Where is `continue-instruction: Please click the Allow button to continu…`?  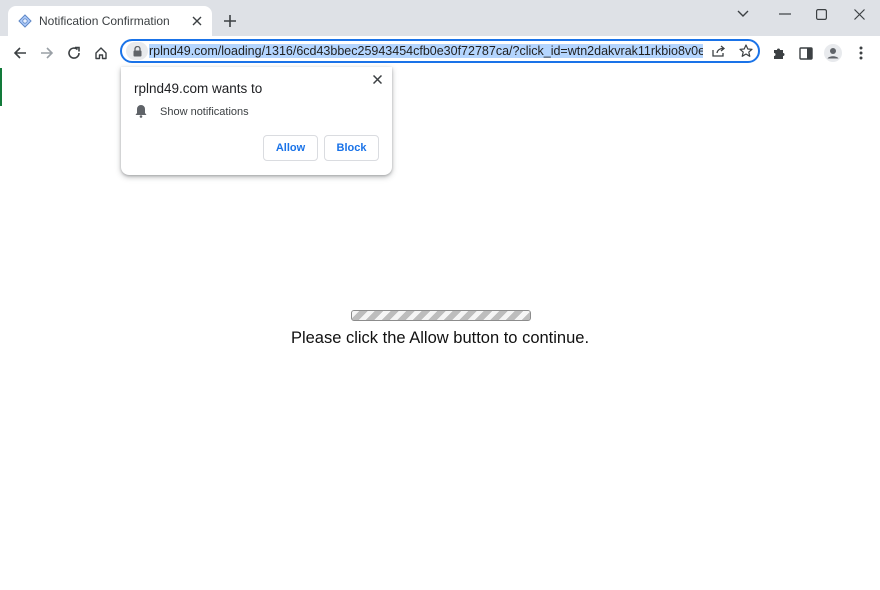
continue-instruction: Please click the Allow button to continu… is located at coordinates (440, 338).